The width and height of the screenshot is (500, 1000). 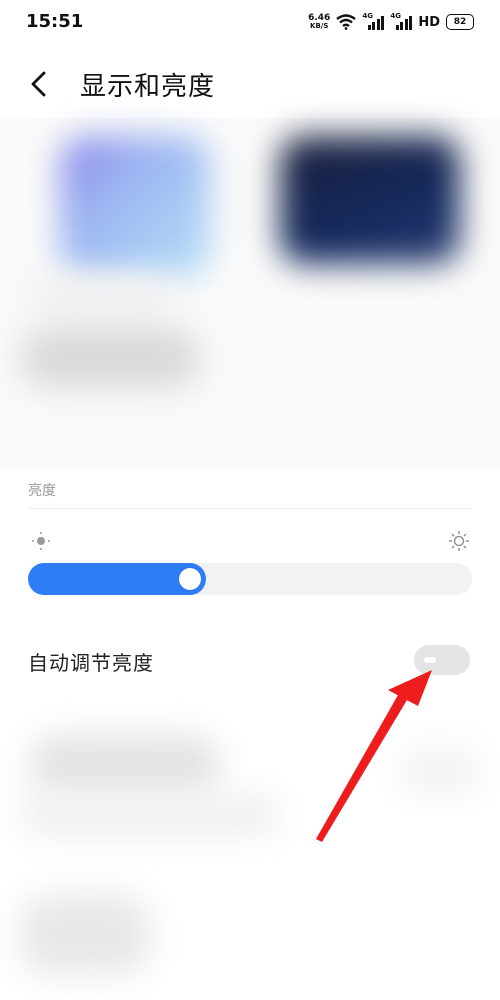 I want to click on brightness-low-icon, so click(x=41, y=541).